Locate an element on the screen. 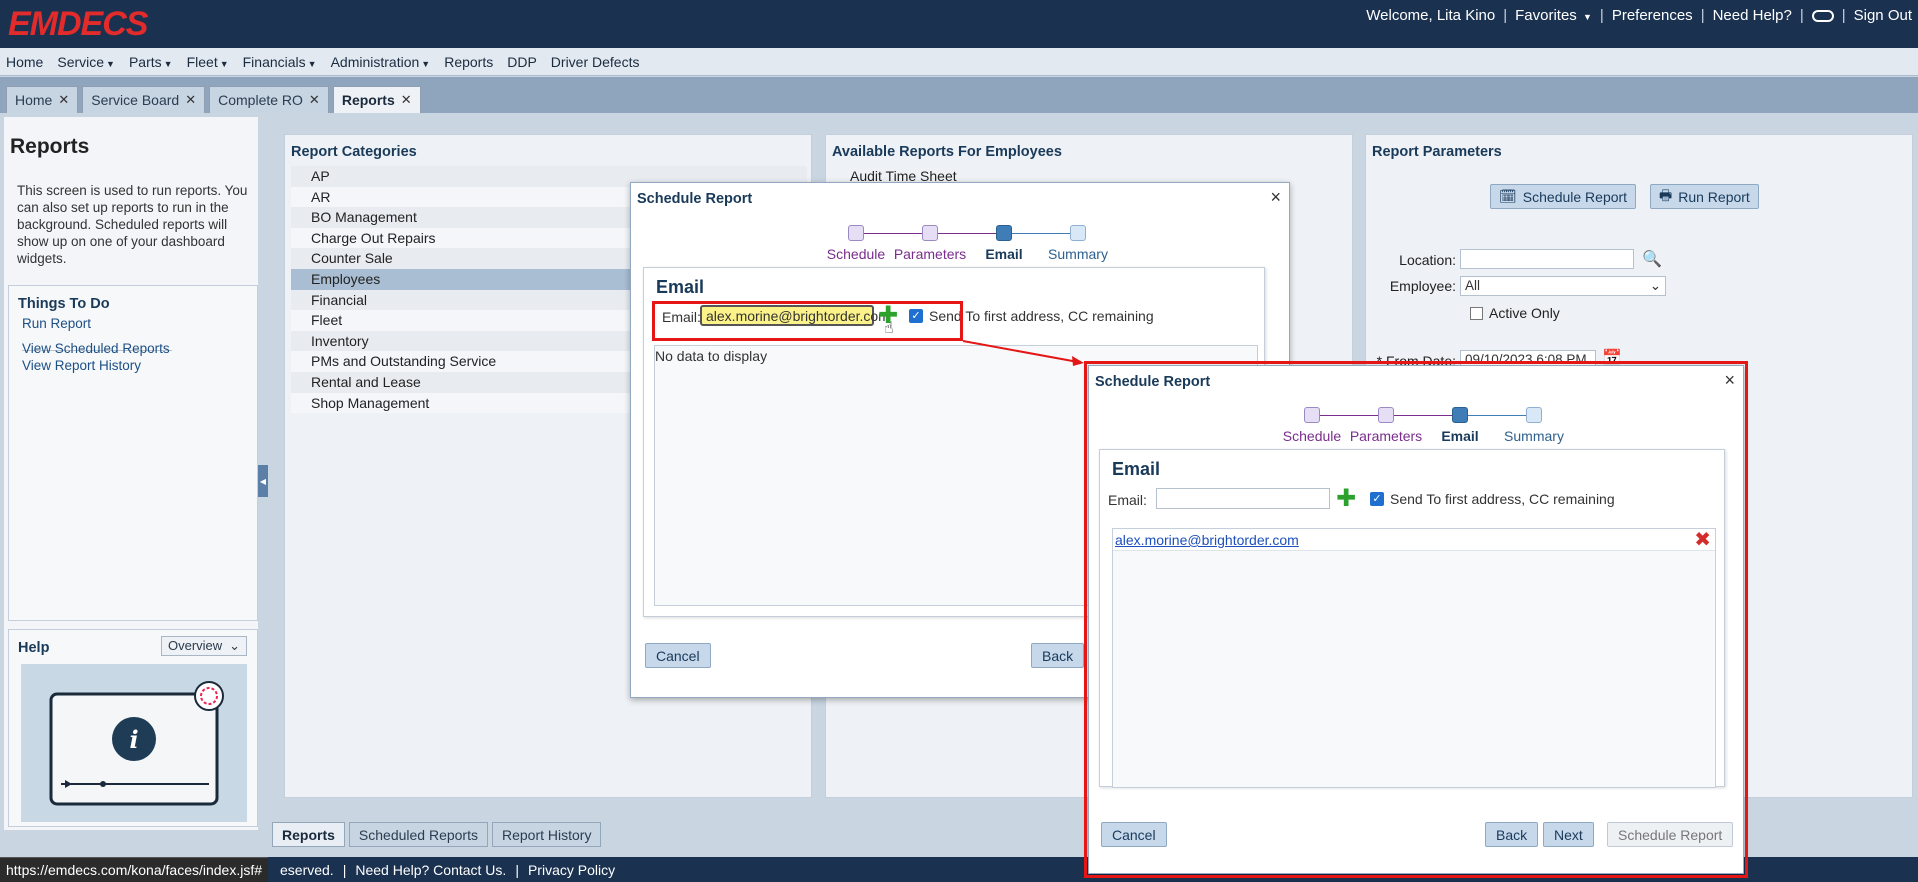 The width and height of the screenshot is (1918, 882). menu-ddp: DDP is located at coordinates (522, 62).